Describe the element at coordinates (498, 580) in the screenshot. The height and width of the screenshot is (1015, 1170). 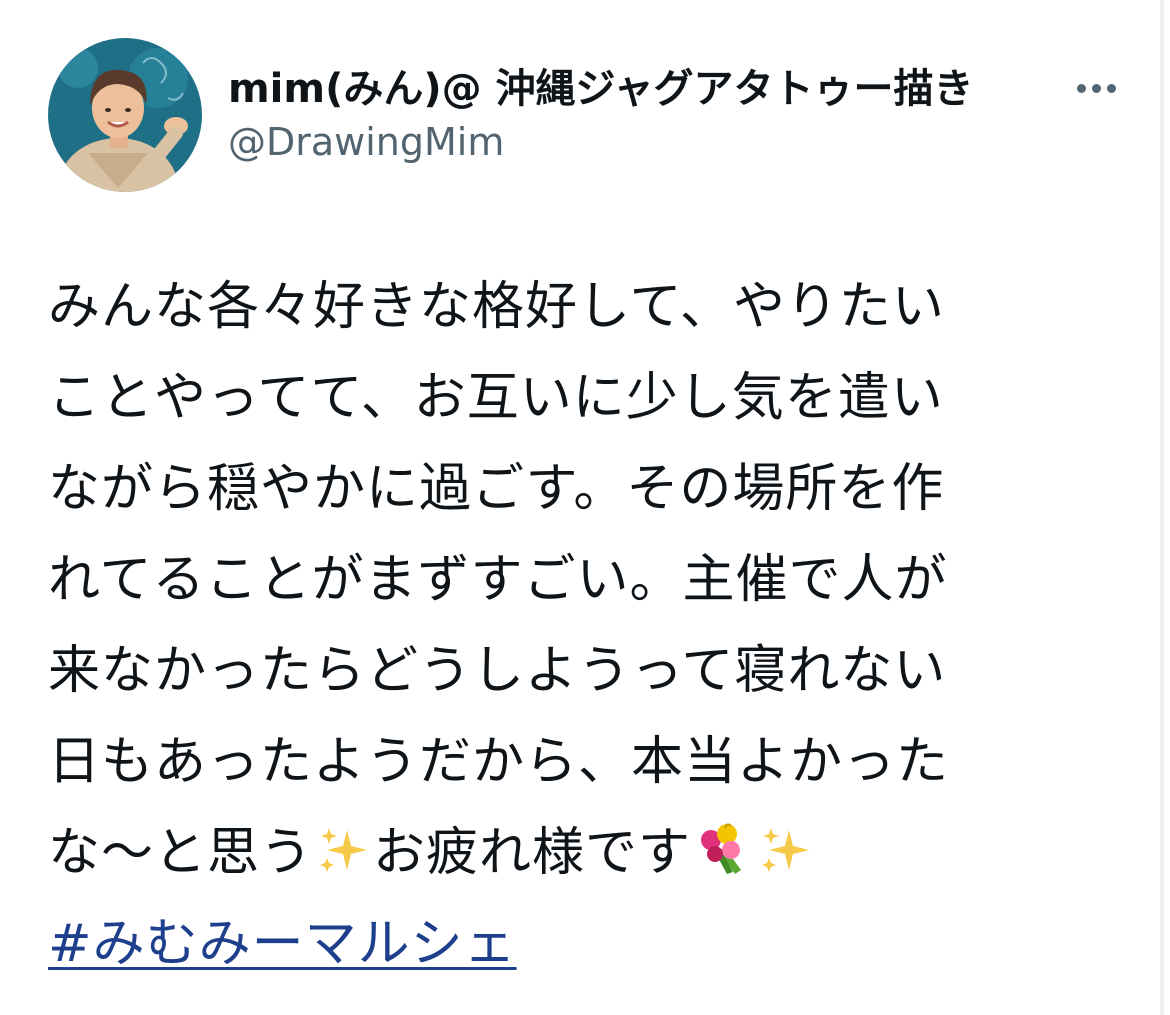
I see `tweet-line: れてることがまずすごい。主催で人が` at that location.